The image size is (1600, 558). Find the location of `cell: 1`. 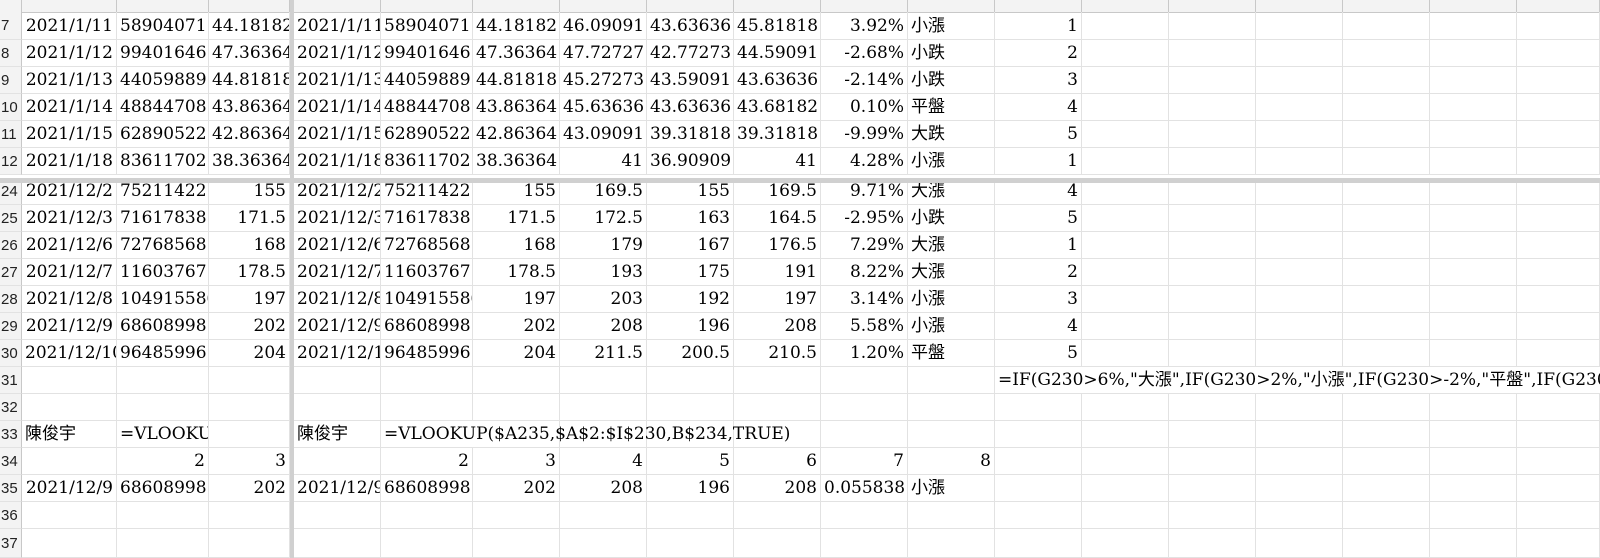

cell: 1 is located at coordinates (1038, 161).